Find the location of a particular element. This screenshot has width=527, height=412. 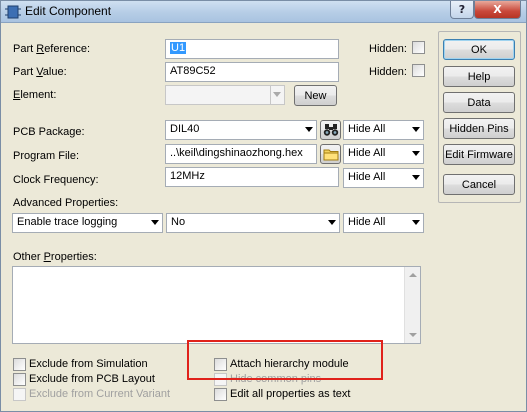

folder-icon is located at coordinates (330, 154).